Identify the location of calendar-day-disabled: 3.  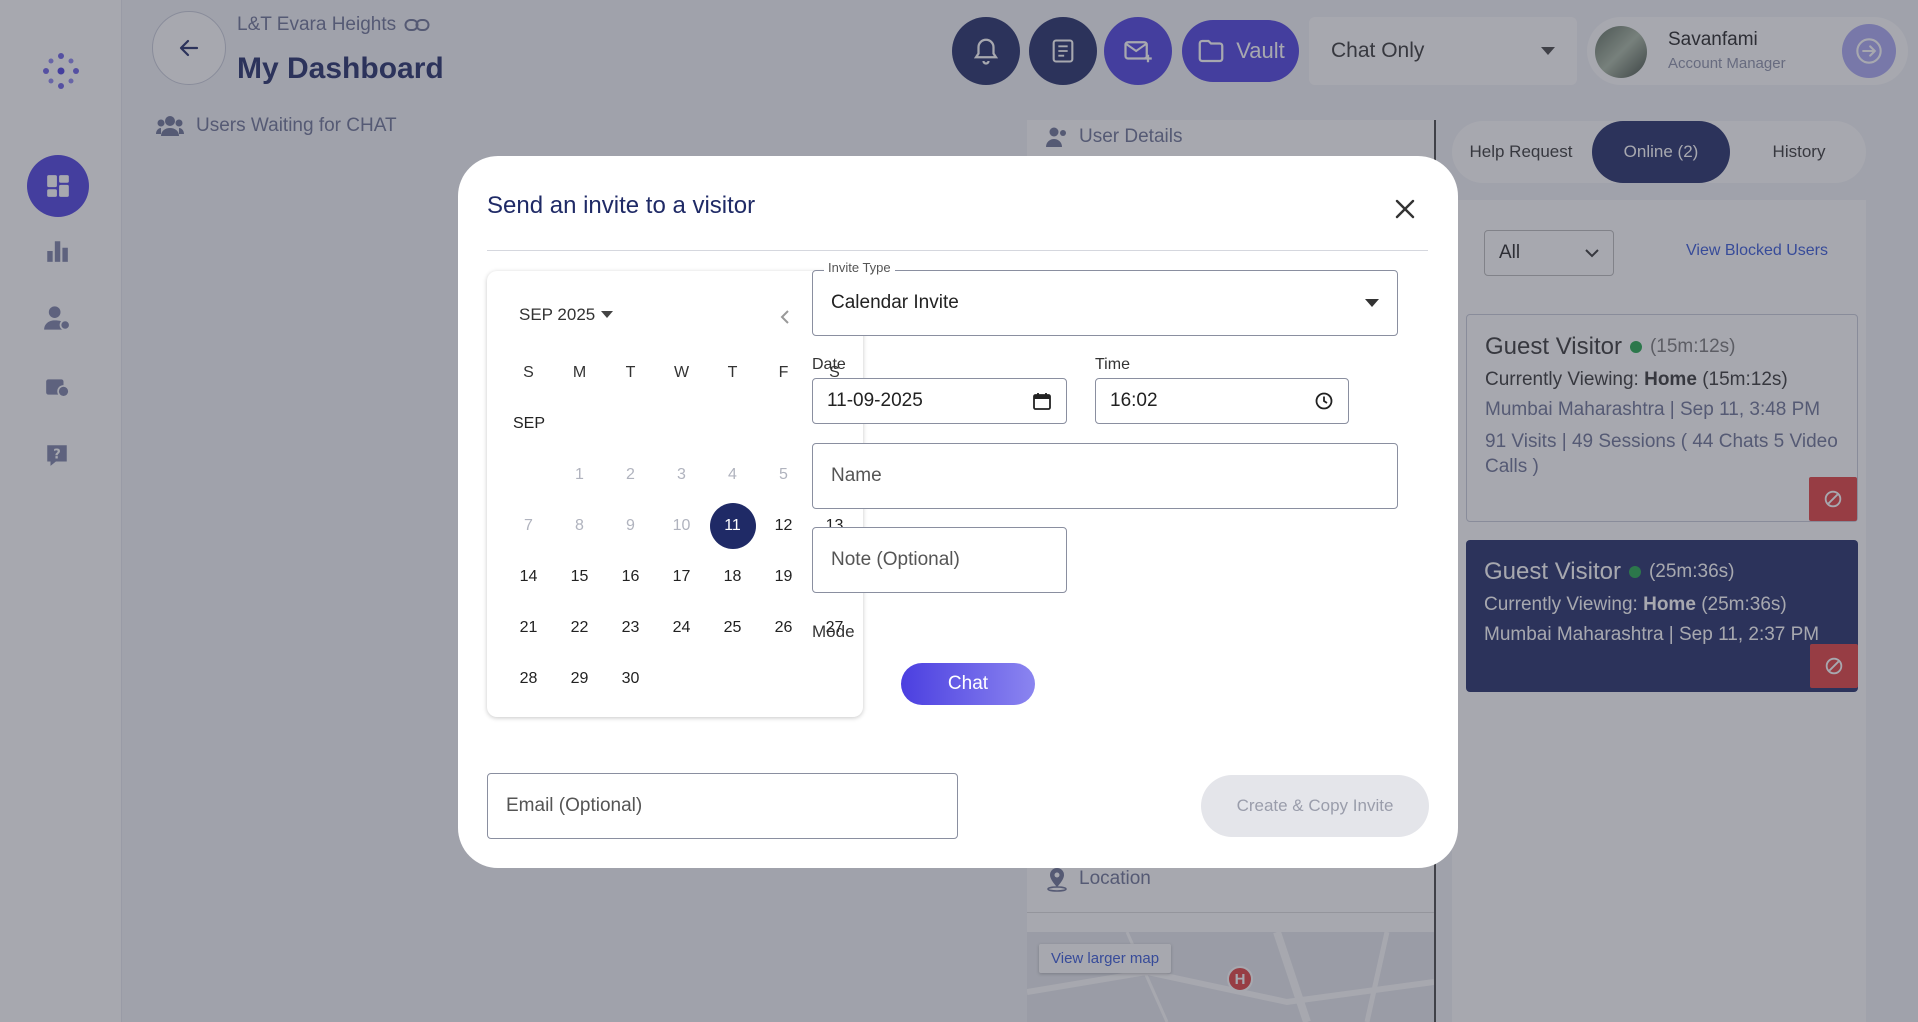
(681, 474).